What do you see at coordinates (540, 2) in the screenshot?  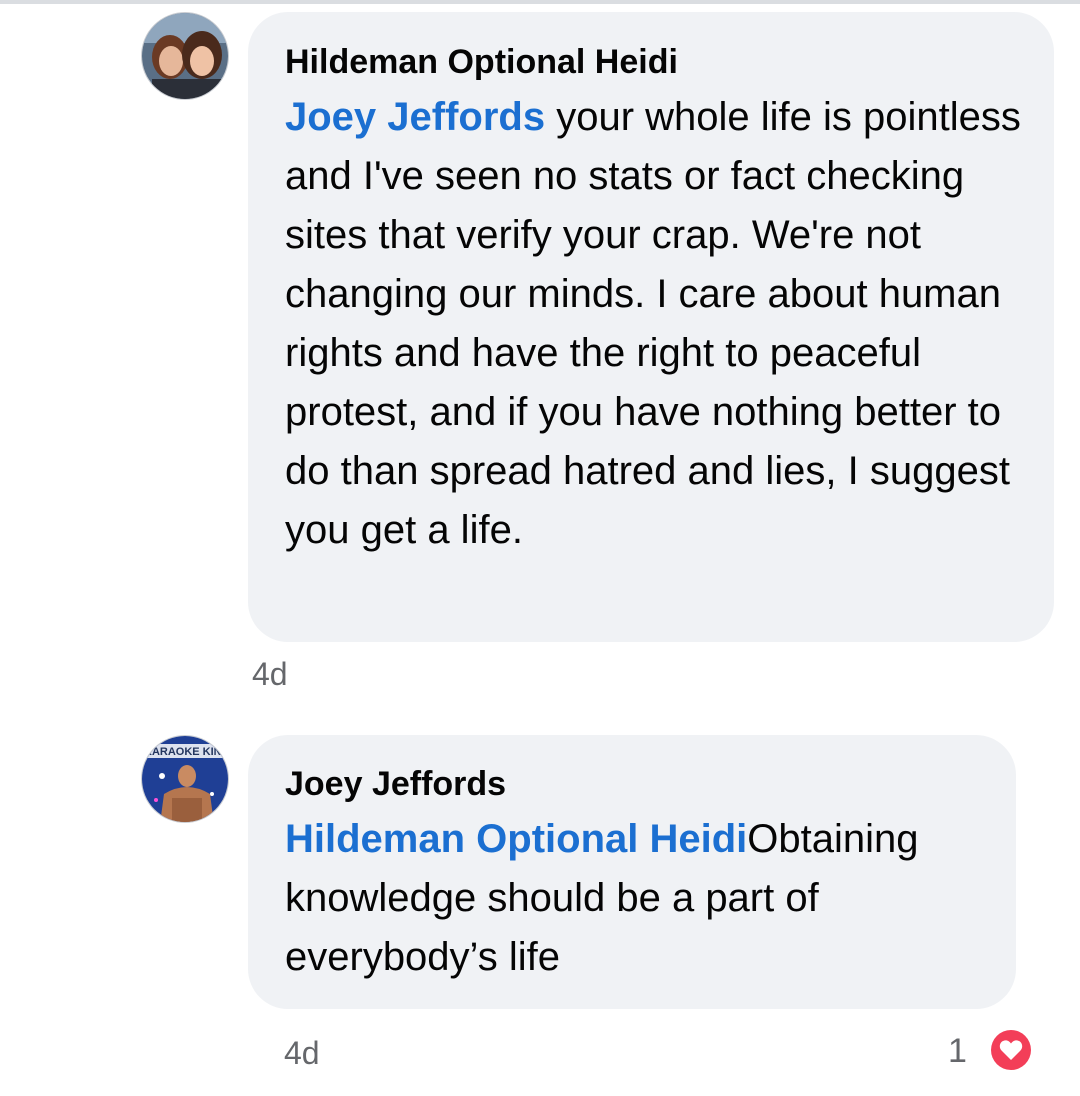 I see `top-divider` at bounding box center [540, 2].